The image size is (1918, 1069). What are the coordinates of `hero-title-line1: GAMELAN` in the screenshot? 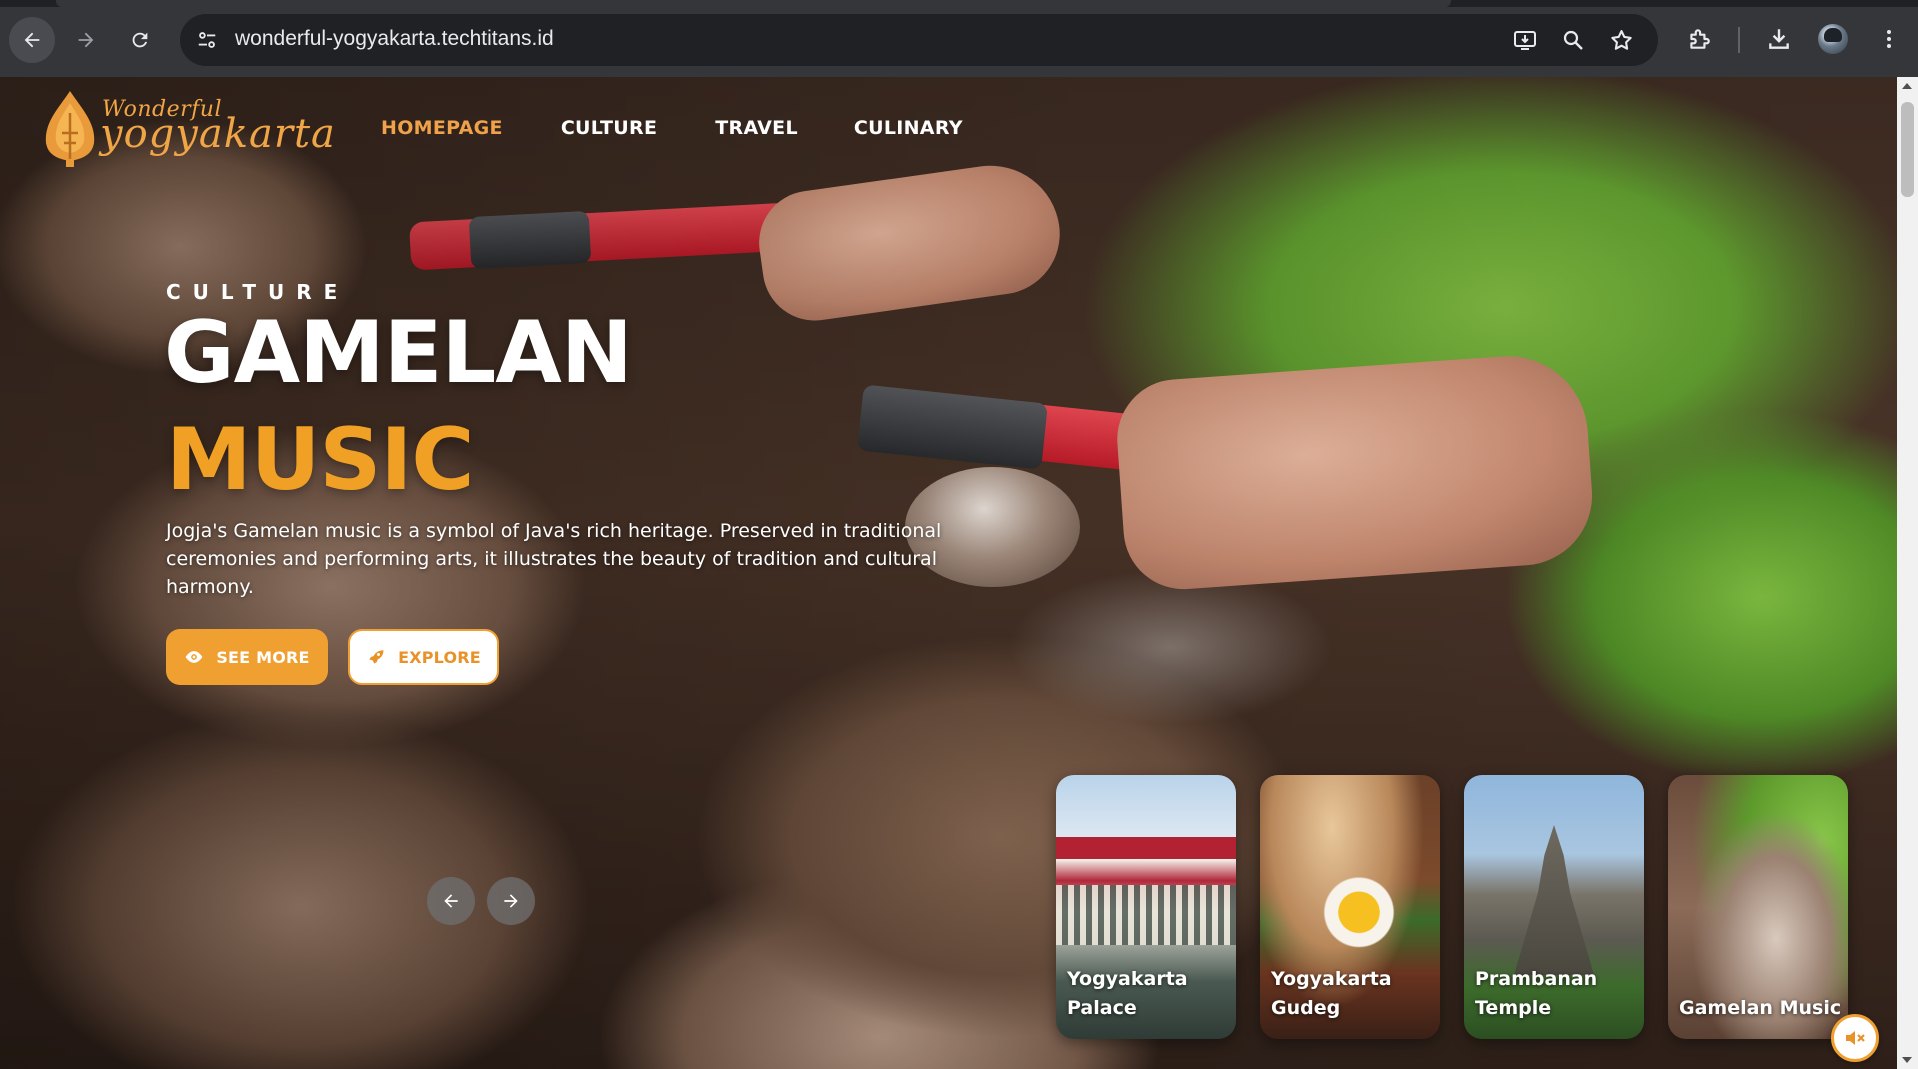 It's located at (398, 353).